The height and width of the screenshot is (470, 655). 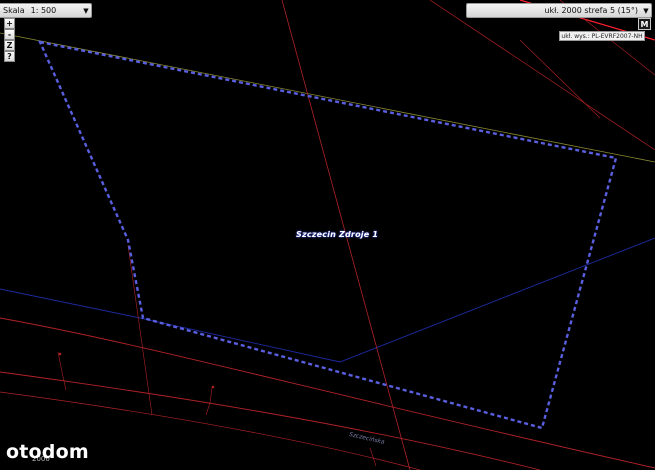 I want to click on zoom-extent-button: Z, so click(x=9, y=45).